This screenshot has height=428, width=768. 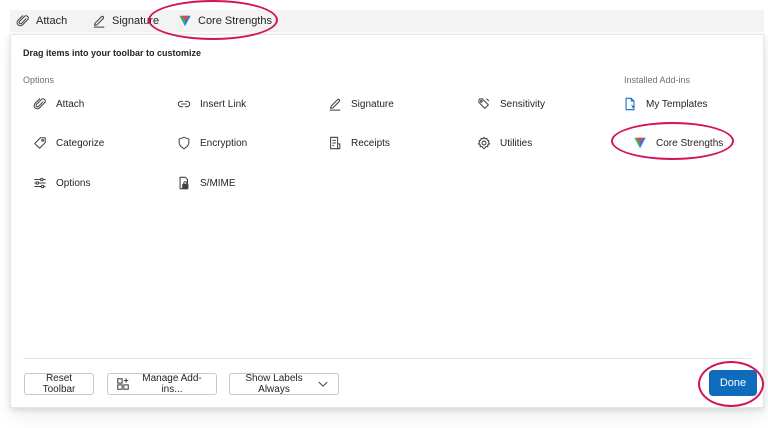 What do you see at coordinates (40, 183) in the screenshot?
I see `sliders-icon` at bounding box center [40, 183].